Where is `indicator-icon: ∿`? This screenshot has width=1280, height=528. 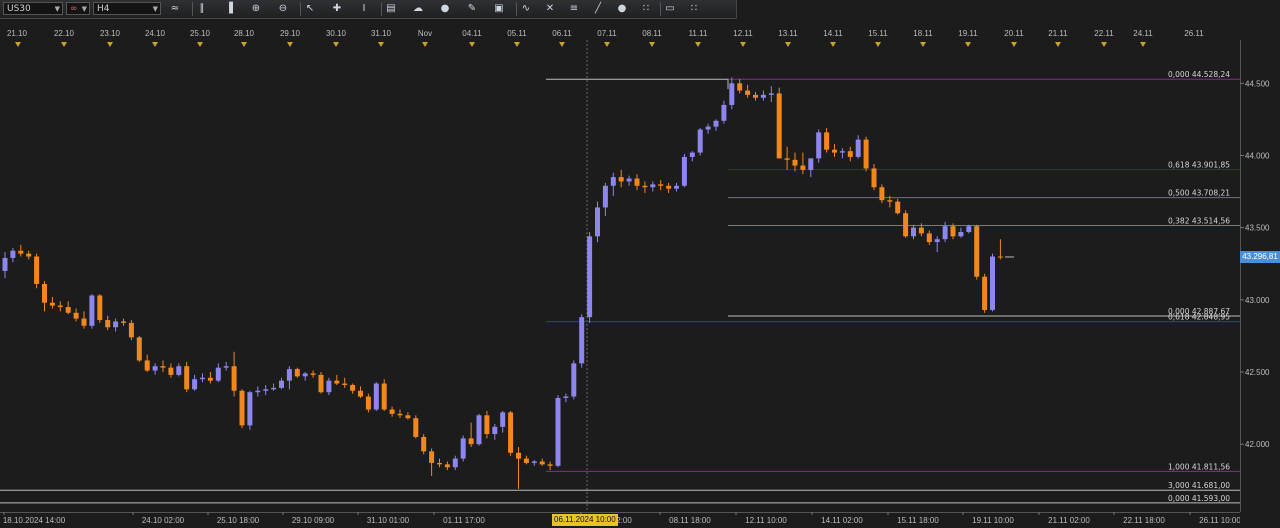 indicator-icon: ∿ is located at coordinates (526, 9).